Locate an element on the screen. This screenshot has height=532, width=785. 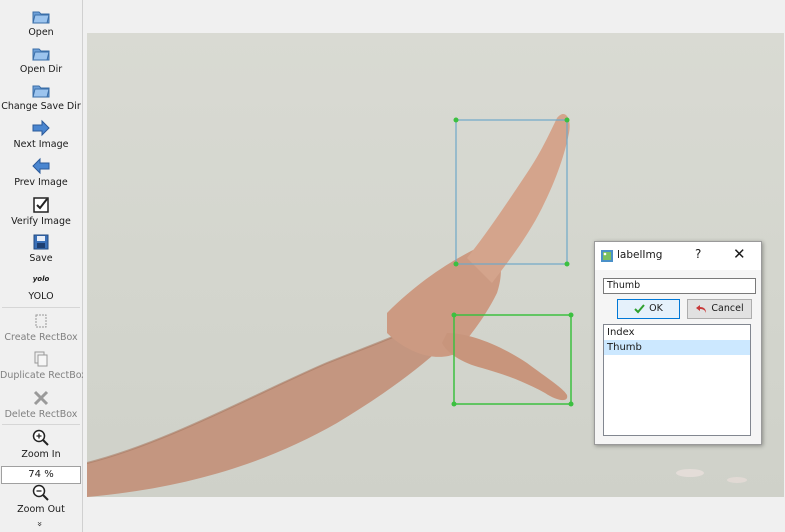
checkmark-icon is located at coordinates (639, 308).